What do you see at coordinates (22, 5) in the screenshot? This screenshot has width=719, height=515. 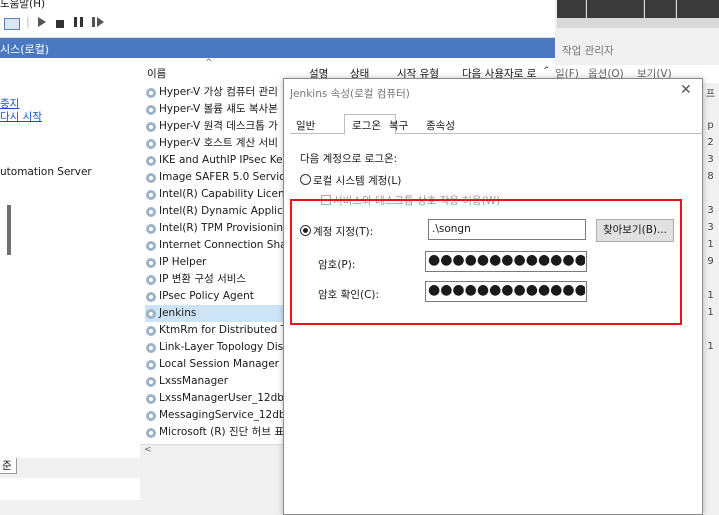 I see `menu-help: 도움말(H)` at bounding box center [22, 5].